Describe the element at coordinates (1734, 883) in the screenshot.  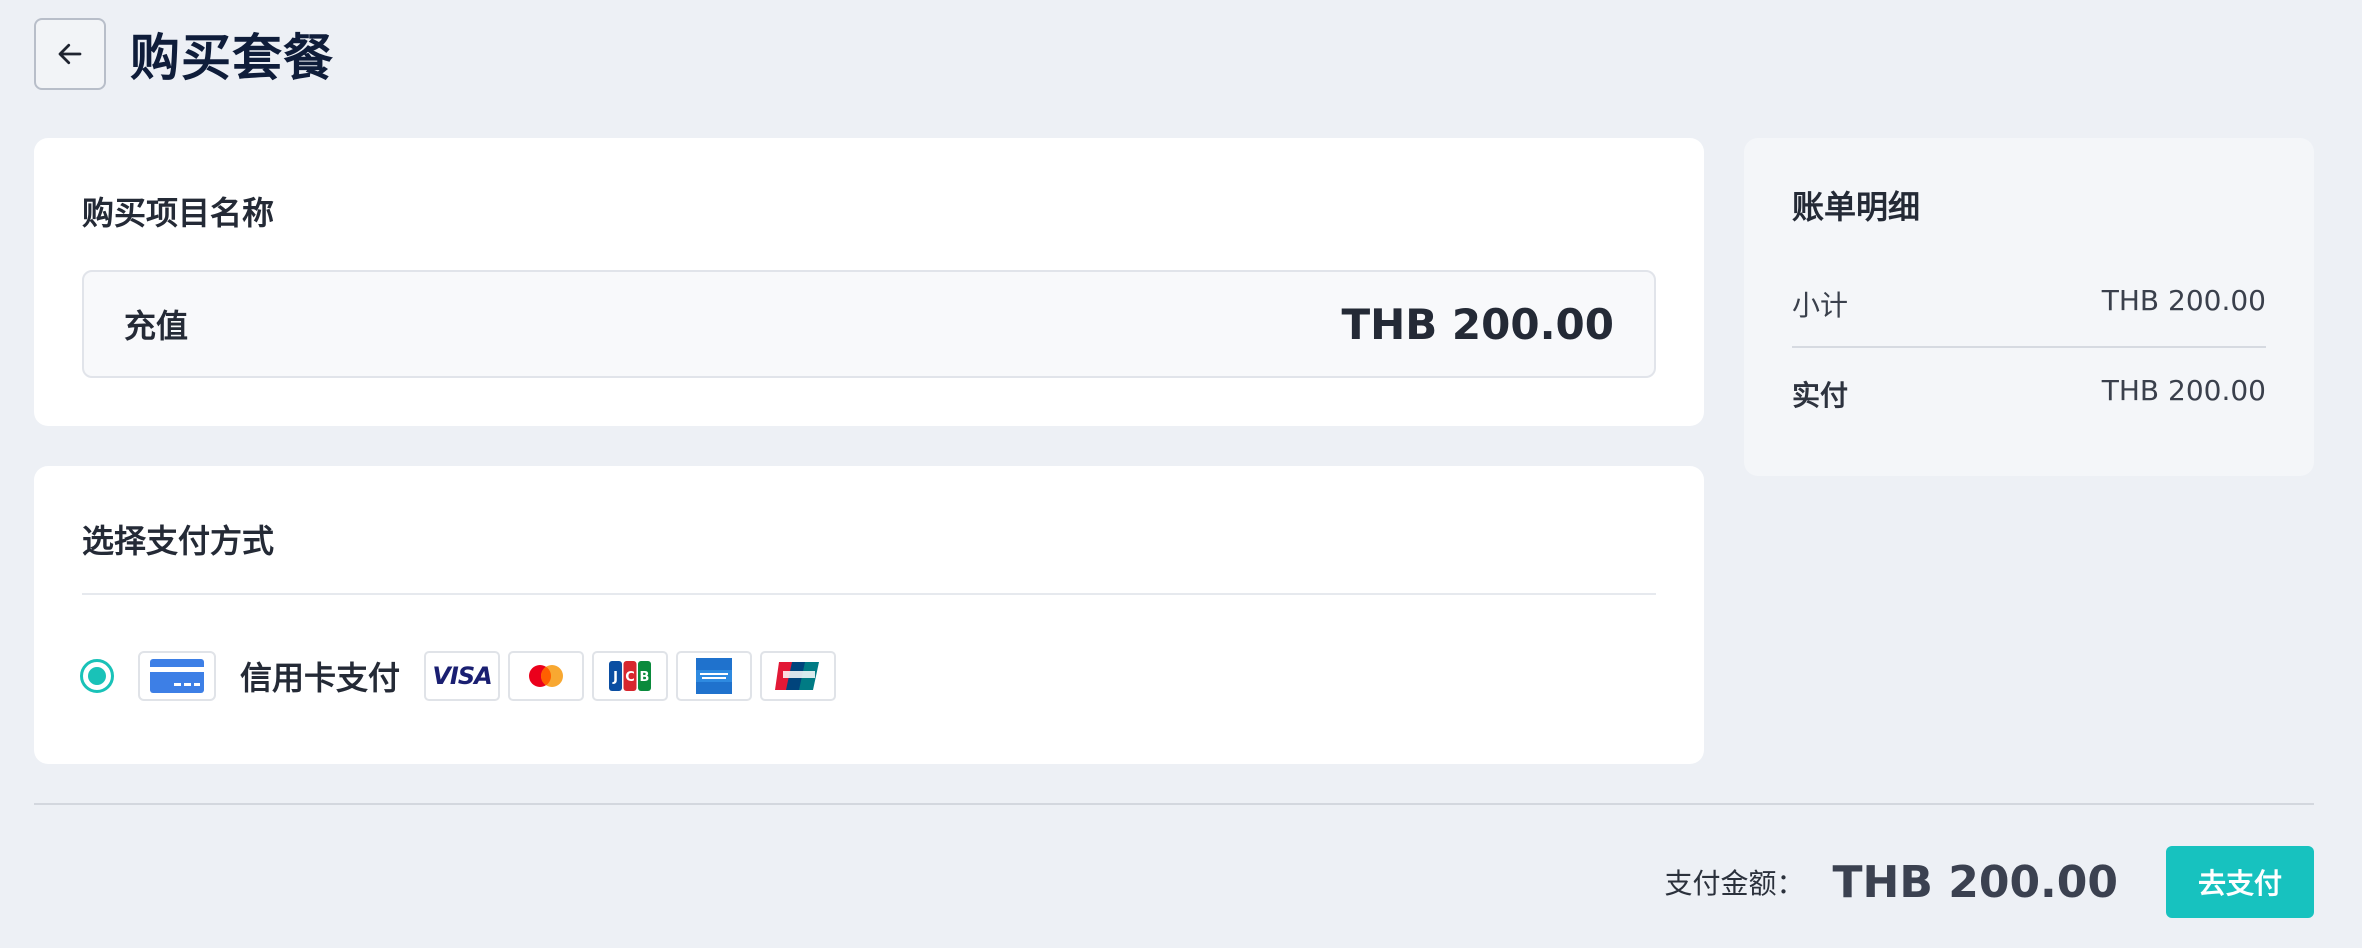
I see `payment-amount-label: 支付金额：` at that location.